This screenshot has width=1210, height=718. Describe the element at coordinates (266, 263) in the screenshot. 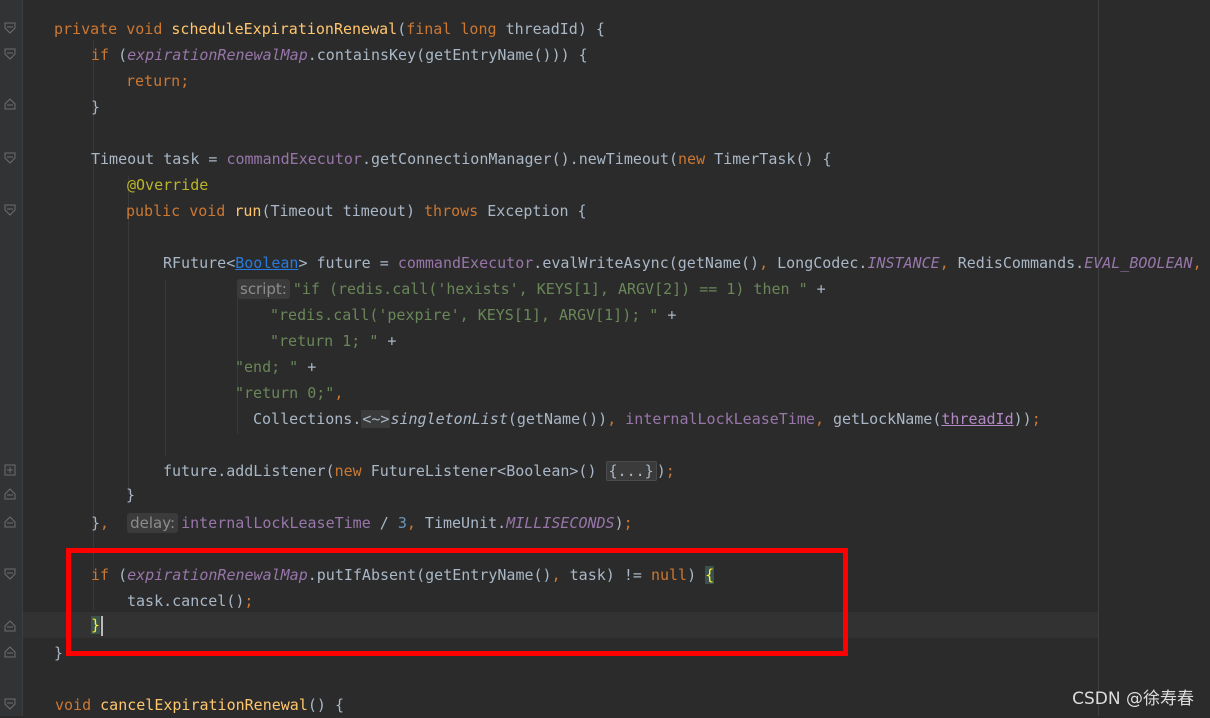

I see `class-link: Boolean` at that location.